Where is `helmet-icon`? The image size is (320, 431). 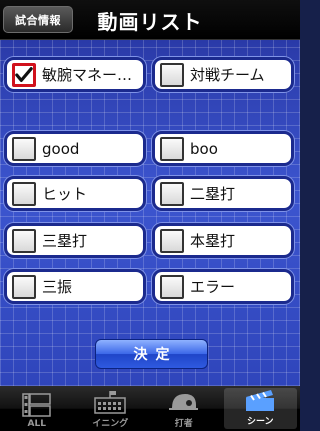 helmet-icon is located at coordinates (183, 402).